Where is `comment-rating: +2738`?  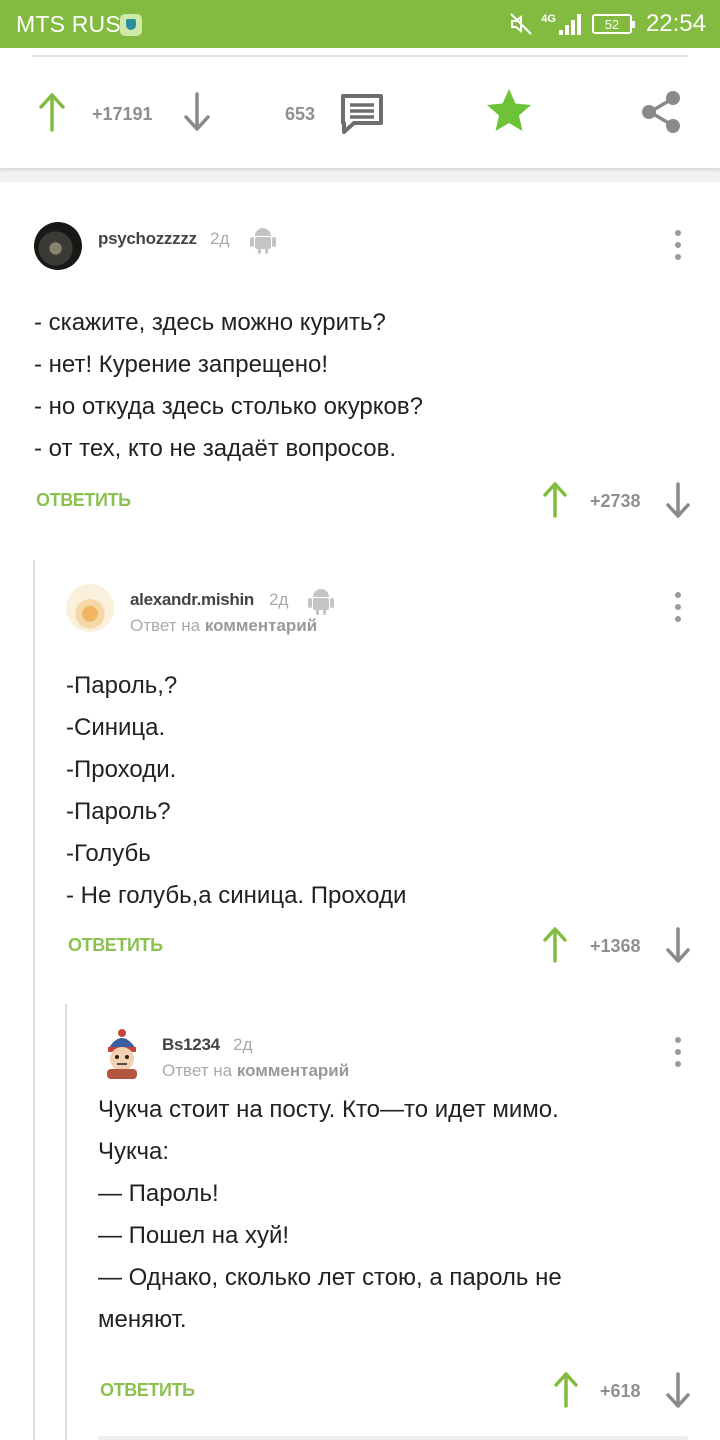
comment-rating: +2738 is located at coordinates (615, 501).